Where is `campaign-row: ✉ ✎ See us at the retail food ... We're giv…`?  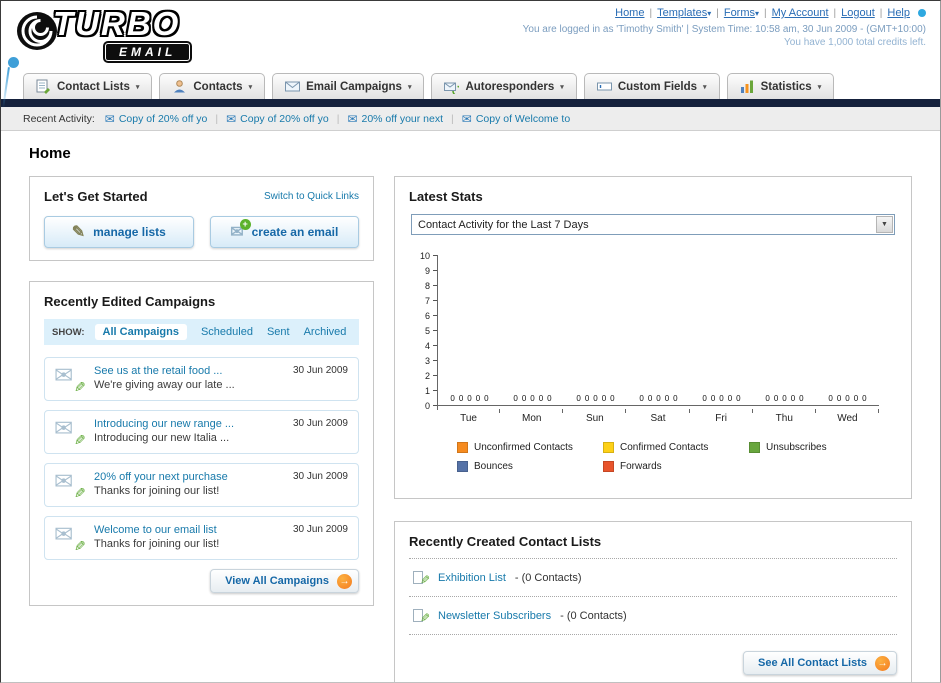 campaign-row: ✉ ✎ See us at the retail food ... We're giv… is located at coordinates (201, 379).